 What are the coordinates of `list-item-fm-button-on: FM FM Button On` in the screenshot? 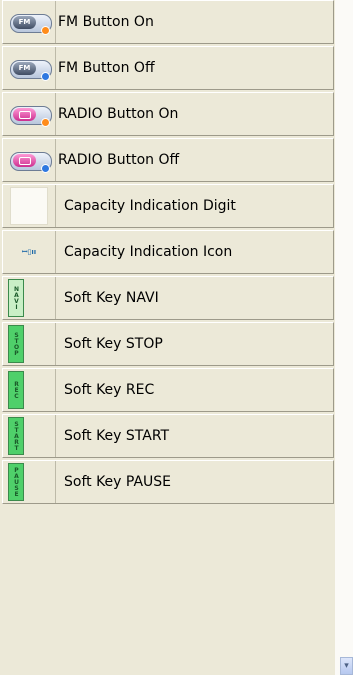 It's located at (168, 22).